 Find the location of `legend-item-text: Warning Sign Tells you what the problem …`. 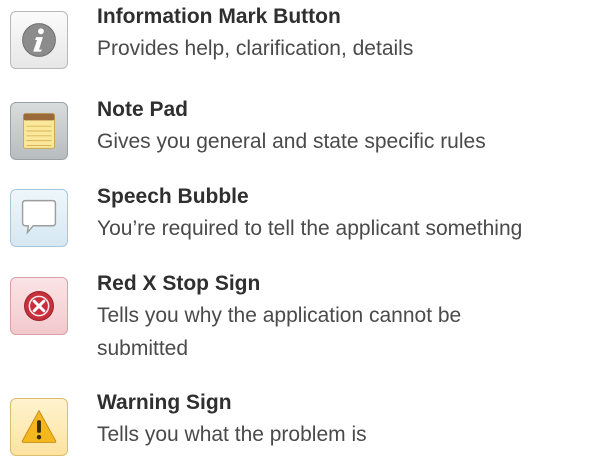

legend-item-text: Warning Sign Tells you what the problem … is located at coordinates (342, 419).